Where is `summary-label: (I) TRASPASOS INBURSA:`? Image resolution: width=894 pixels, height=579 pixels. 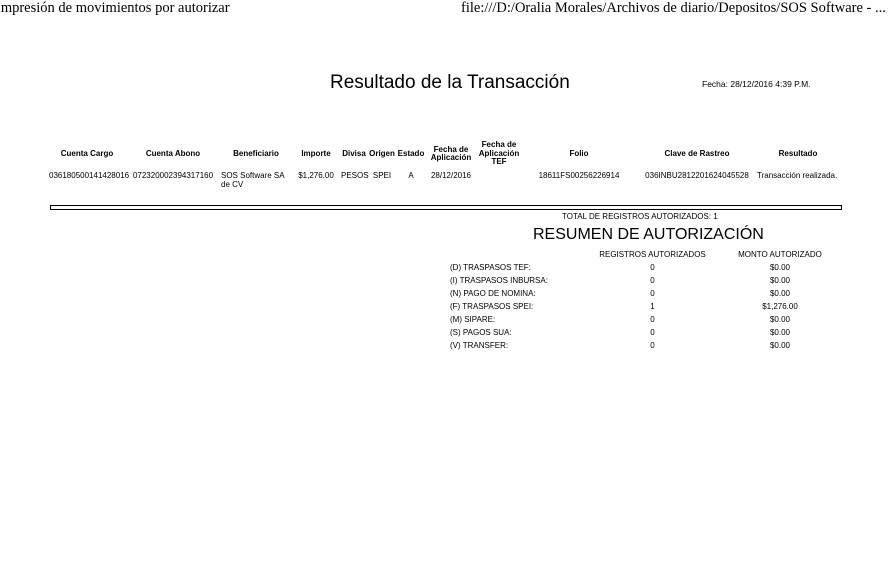 summary-label: (I) TRASPASOS INBURSA: is located at coordinates (499, 280).